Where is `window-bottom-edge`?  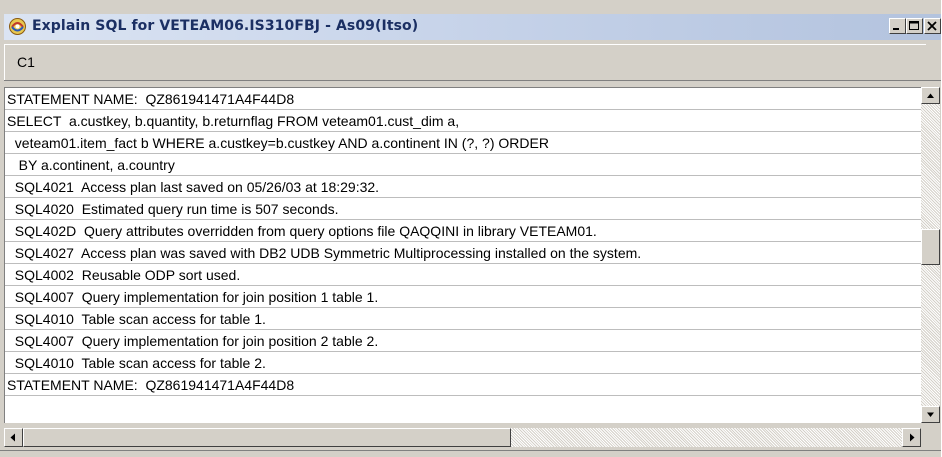 window-bottom-edge is located at coordinates (470, 450).